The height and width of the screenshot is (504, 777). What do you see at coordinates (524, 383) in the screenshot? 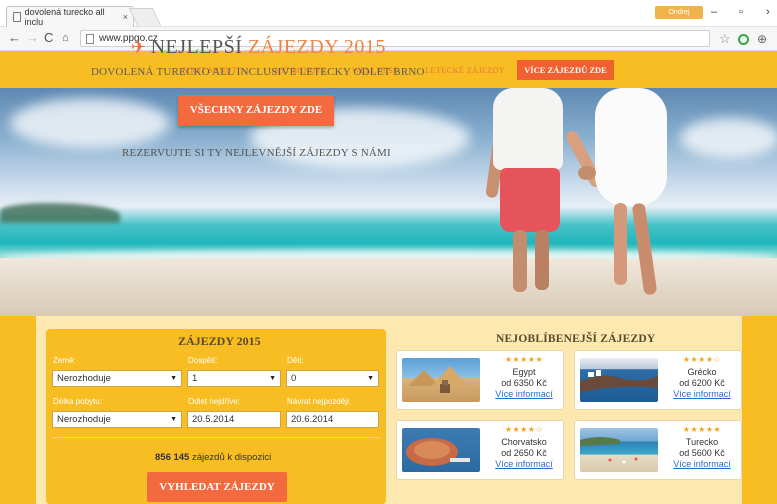
I see `destination-price: od 6350 Kč` at bounding box center [524, 383].